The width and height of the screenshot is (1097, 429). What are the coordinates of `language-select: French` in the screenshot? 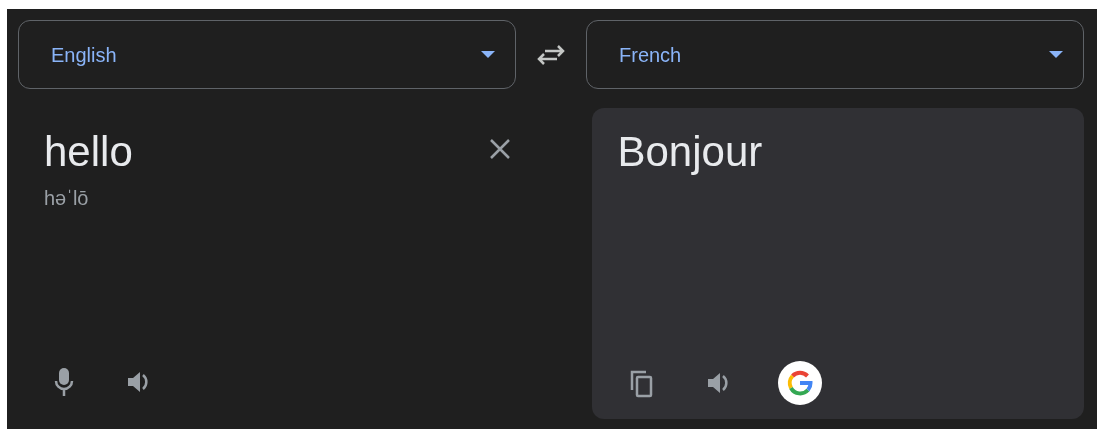 It's located at (835, 54).